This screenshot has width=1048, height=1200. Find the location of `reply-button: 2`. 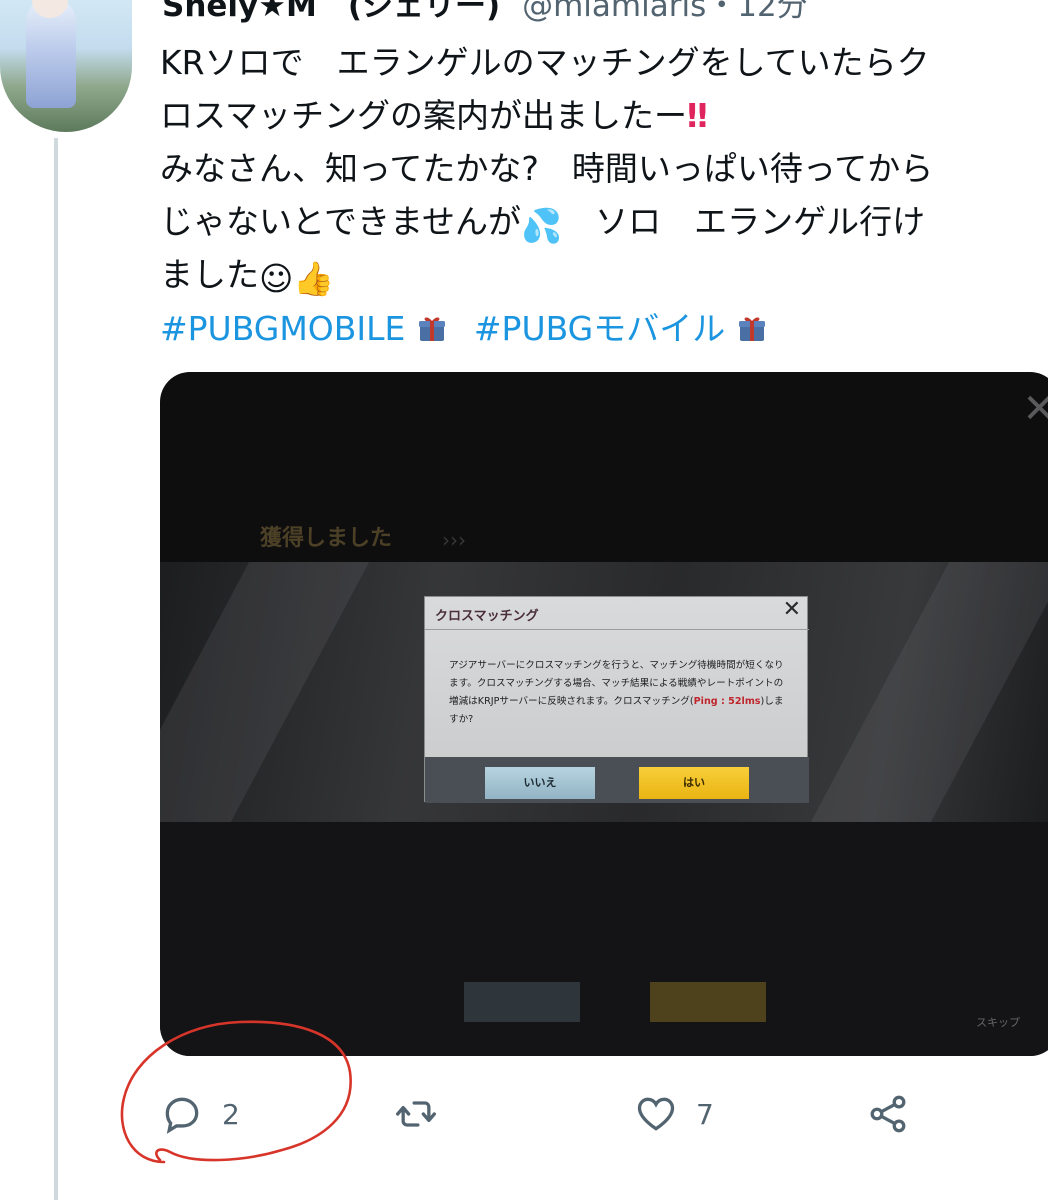

reply-button: 2 is located at coordinates (200, 1114).